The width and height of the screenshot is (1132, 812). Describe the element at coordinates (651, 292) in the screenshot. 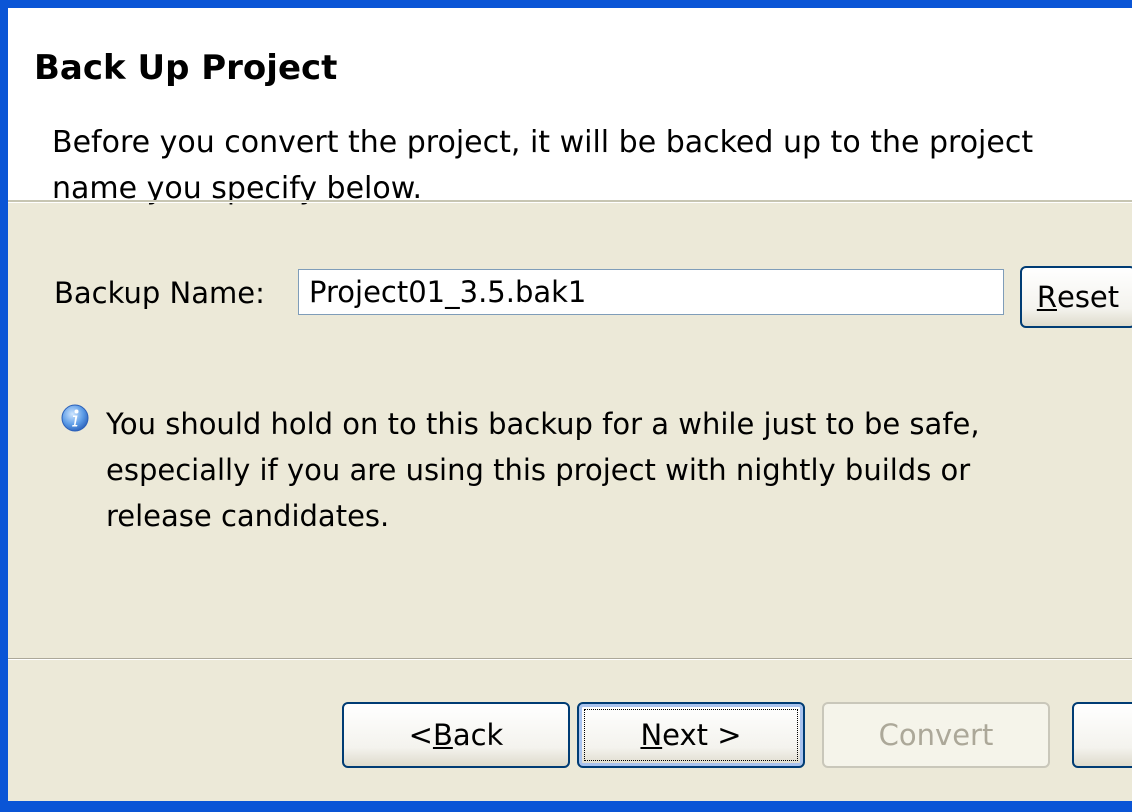

I see `backup-name-input` at that location.